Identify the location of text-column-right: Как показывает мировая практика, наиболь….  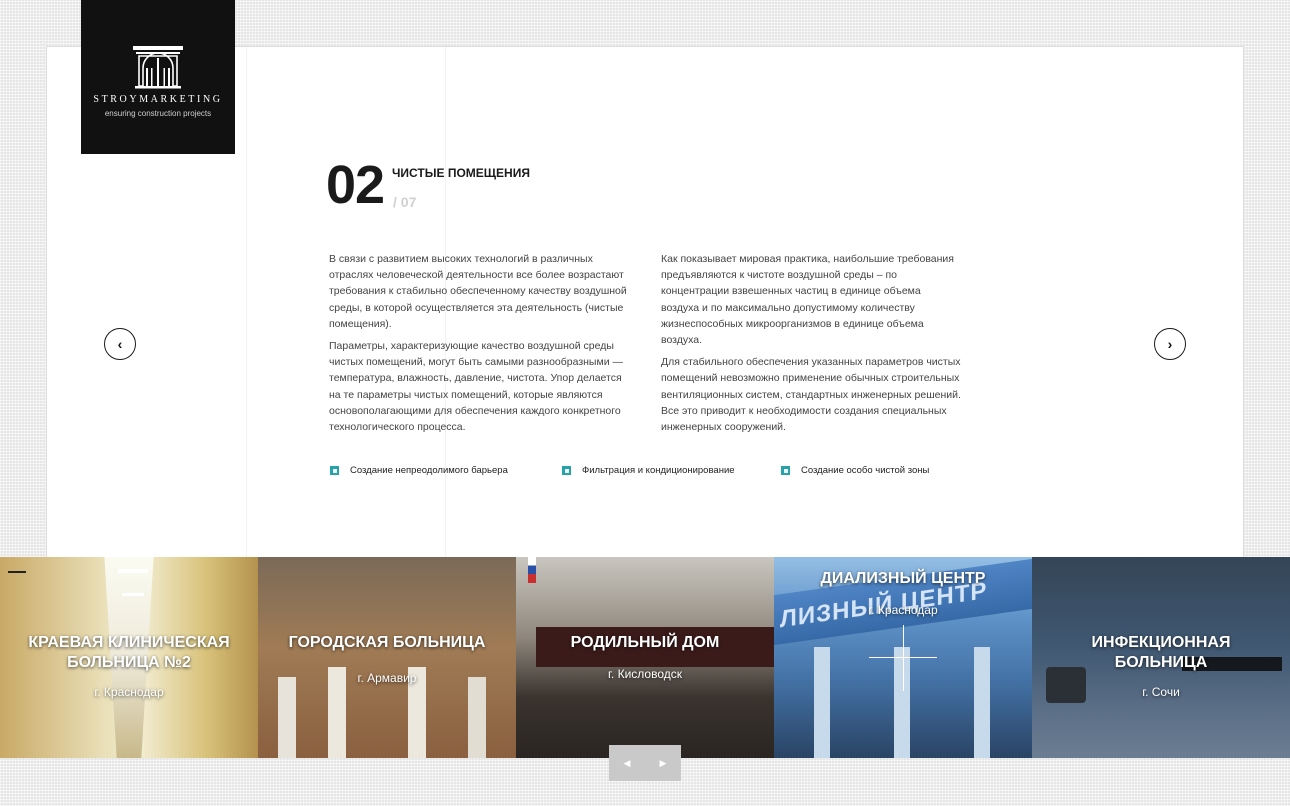
(811, 346).